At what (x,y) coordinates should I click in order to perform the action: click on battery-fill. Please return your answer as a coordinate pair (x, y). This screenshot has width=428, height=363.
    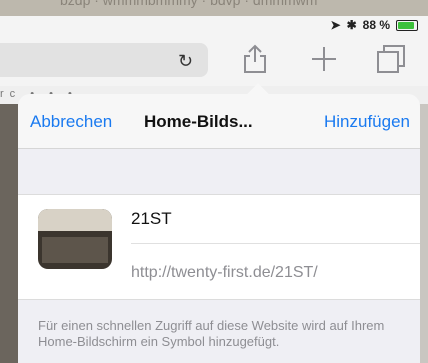
    Looking at the image, I should click on (406, 25).